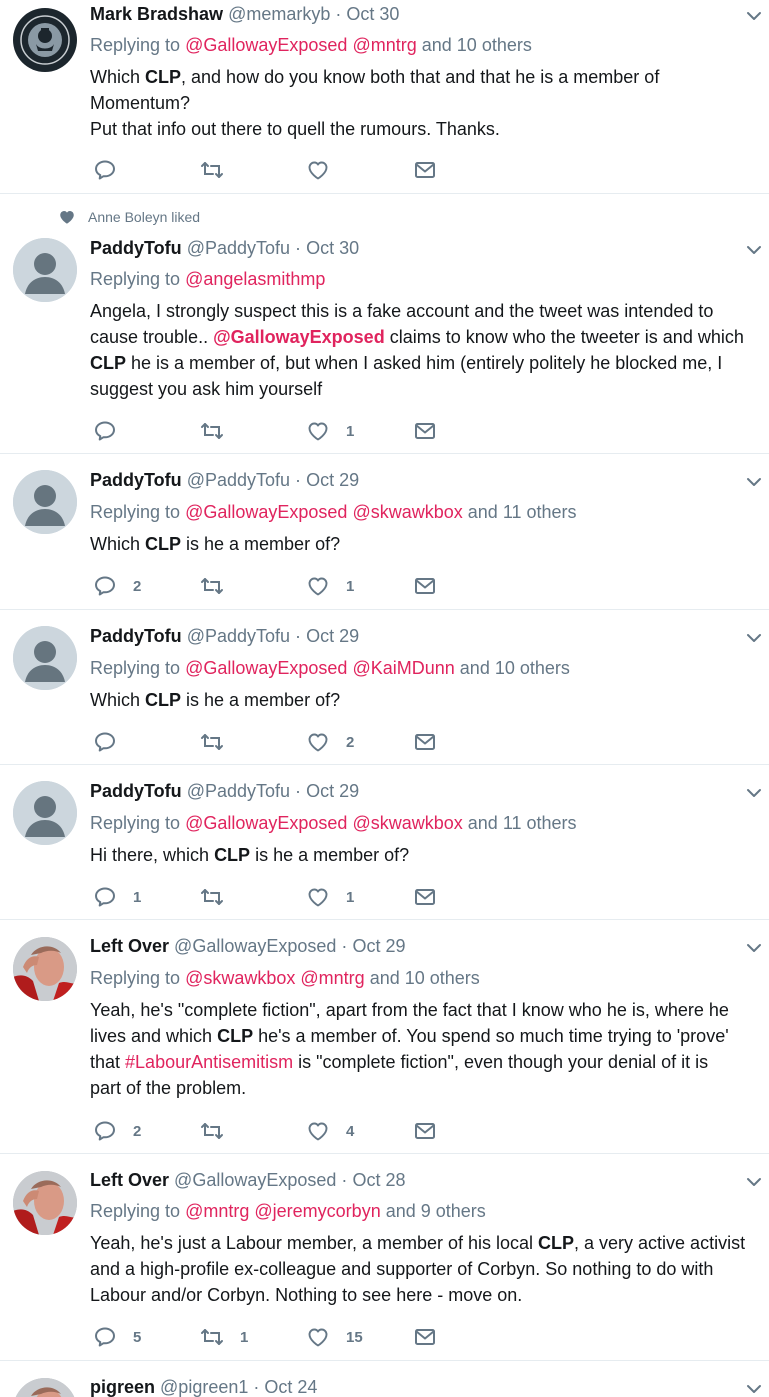 This screenshot has height=1397, width=769. I want to click on display-name: Mark Bradshaw, so click(156, 14).